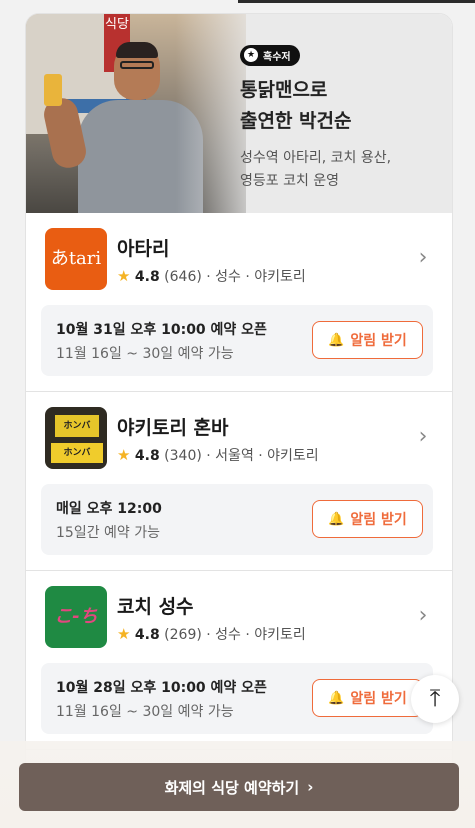 Image resolution: width=475 pixels, height=828 pixels. I want to click on reservation-info: 매일 오후 12:00 15일간 예약 가능 🔔 알림 받기, so click(237, 519).